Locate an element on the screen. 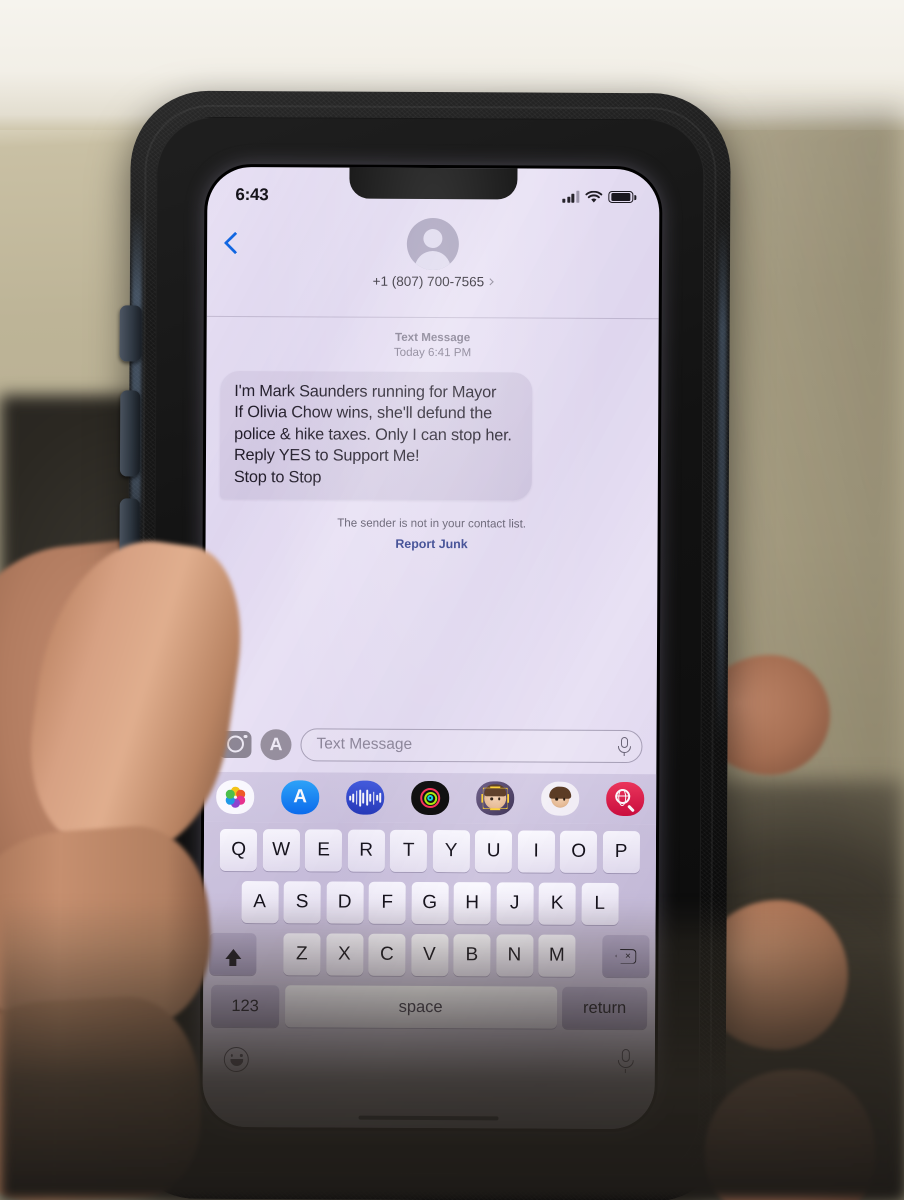 The width and height of the screenshot is (904, 1200). app-store-app-icon: A is located at coordinates (300, 797).